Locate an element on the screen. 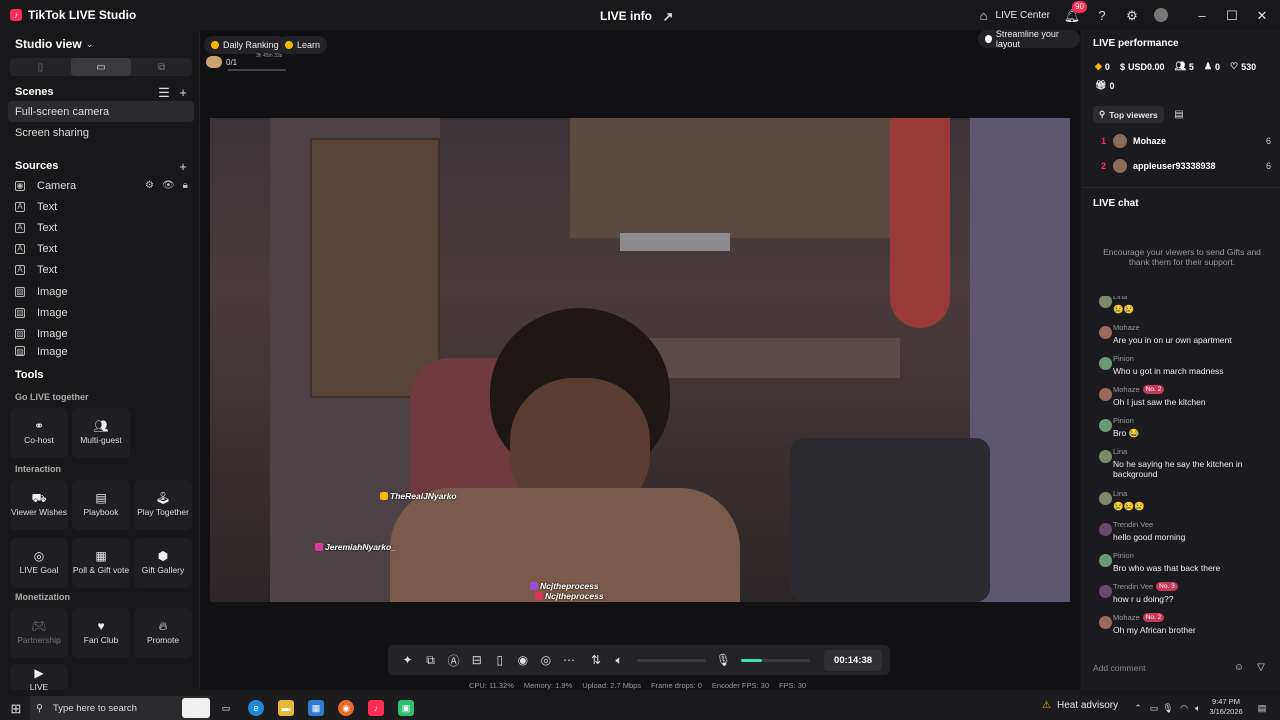 This screenshot has height=720, width=1280. scenes-title: Scenes is located at coordinates (34, 92).